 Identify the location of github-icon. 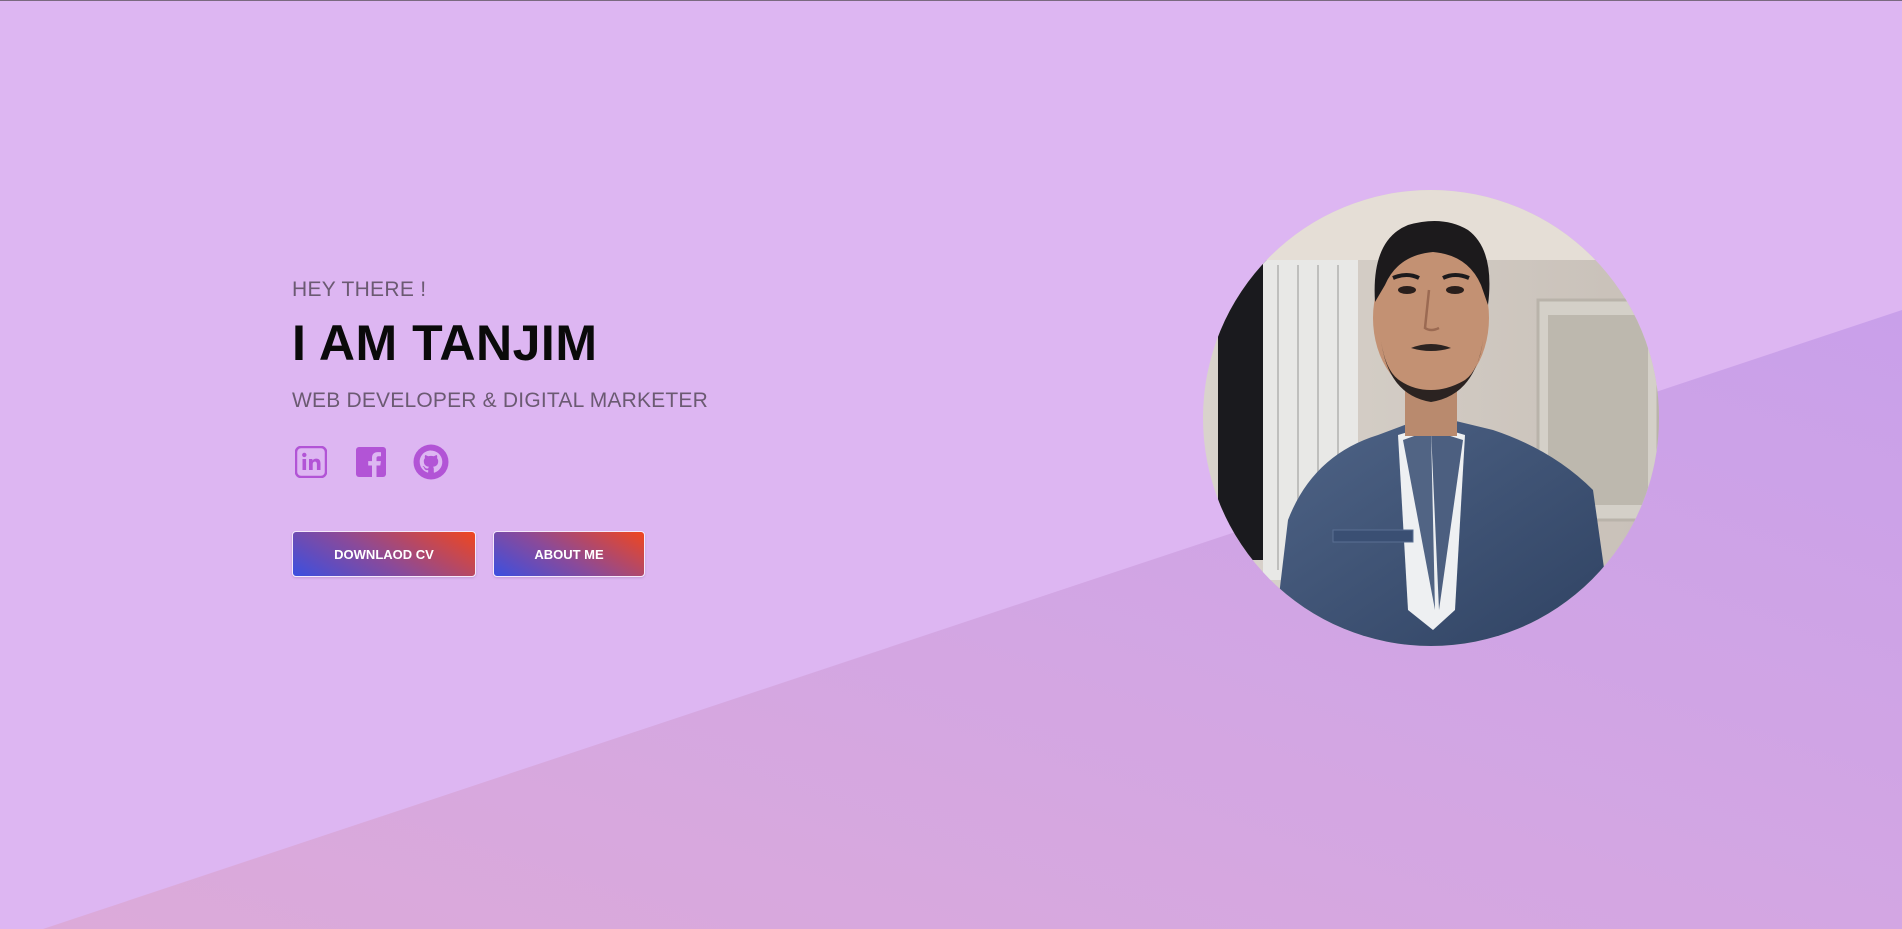
(431, 462).